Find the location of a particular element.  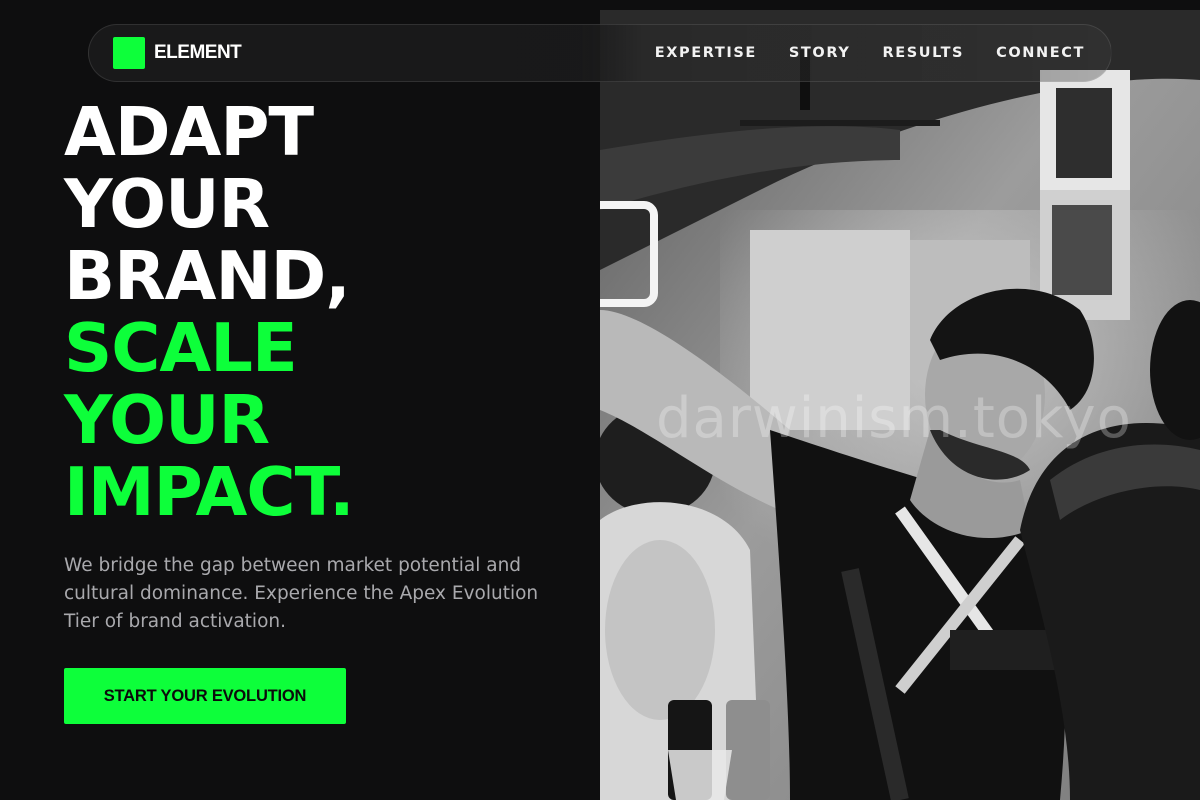

headline-line-1: ADAPT is located at coordinates (189, 132).